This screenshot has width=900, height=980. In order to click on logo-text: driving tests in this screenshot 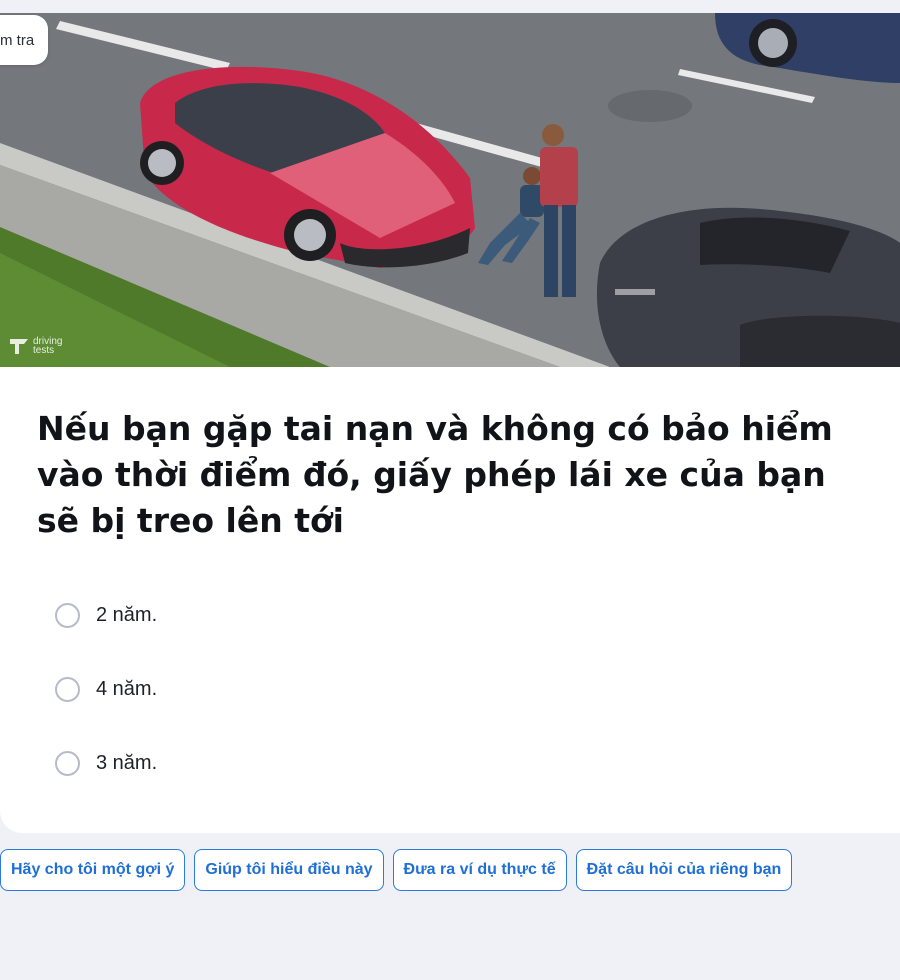, I will do `click(48, 346)`.